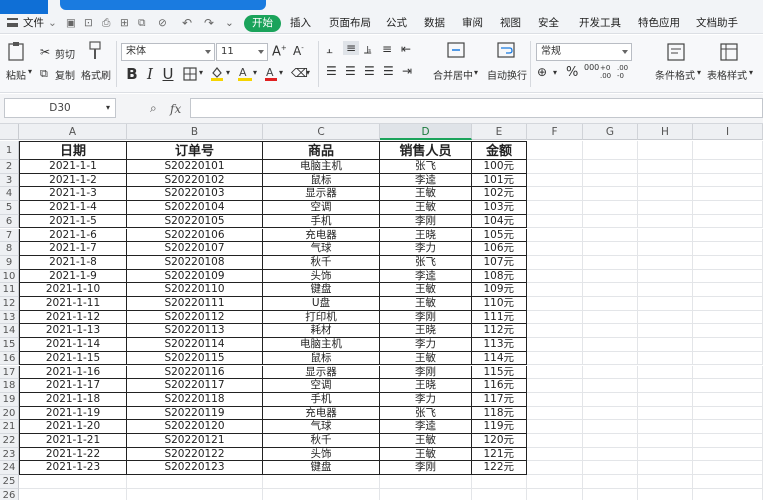  Describe the element at coordinates (499, 317) in the screenshot. I see `table-cell: 111元` at that location.